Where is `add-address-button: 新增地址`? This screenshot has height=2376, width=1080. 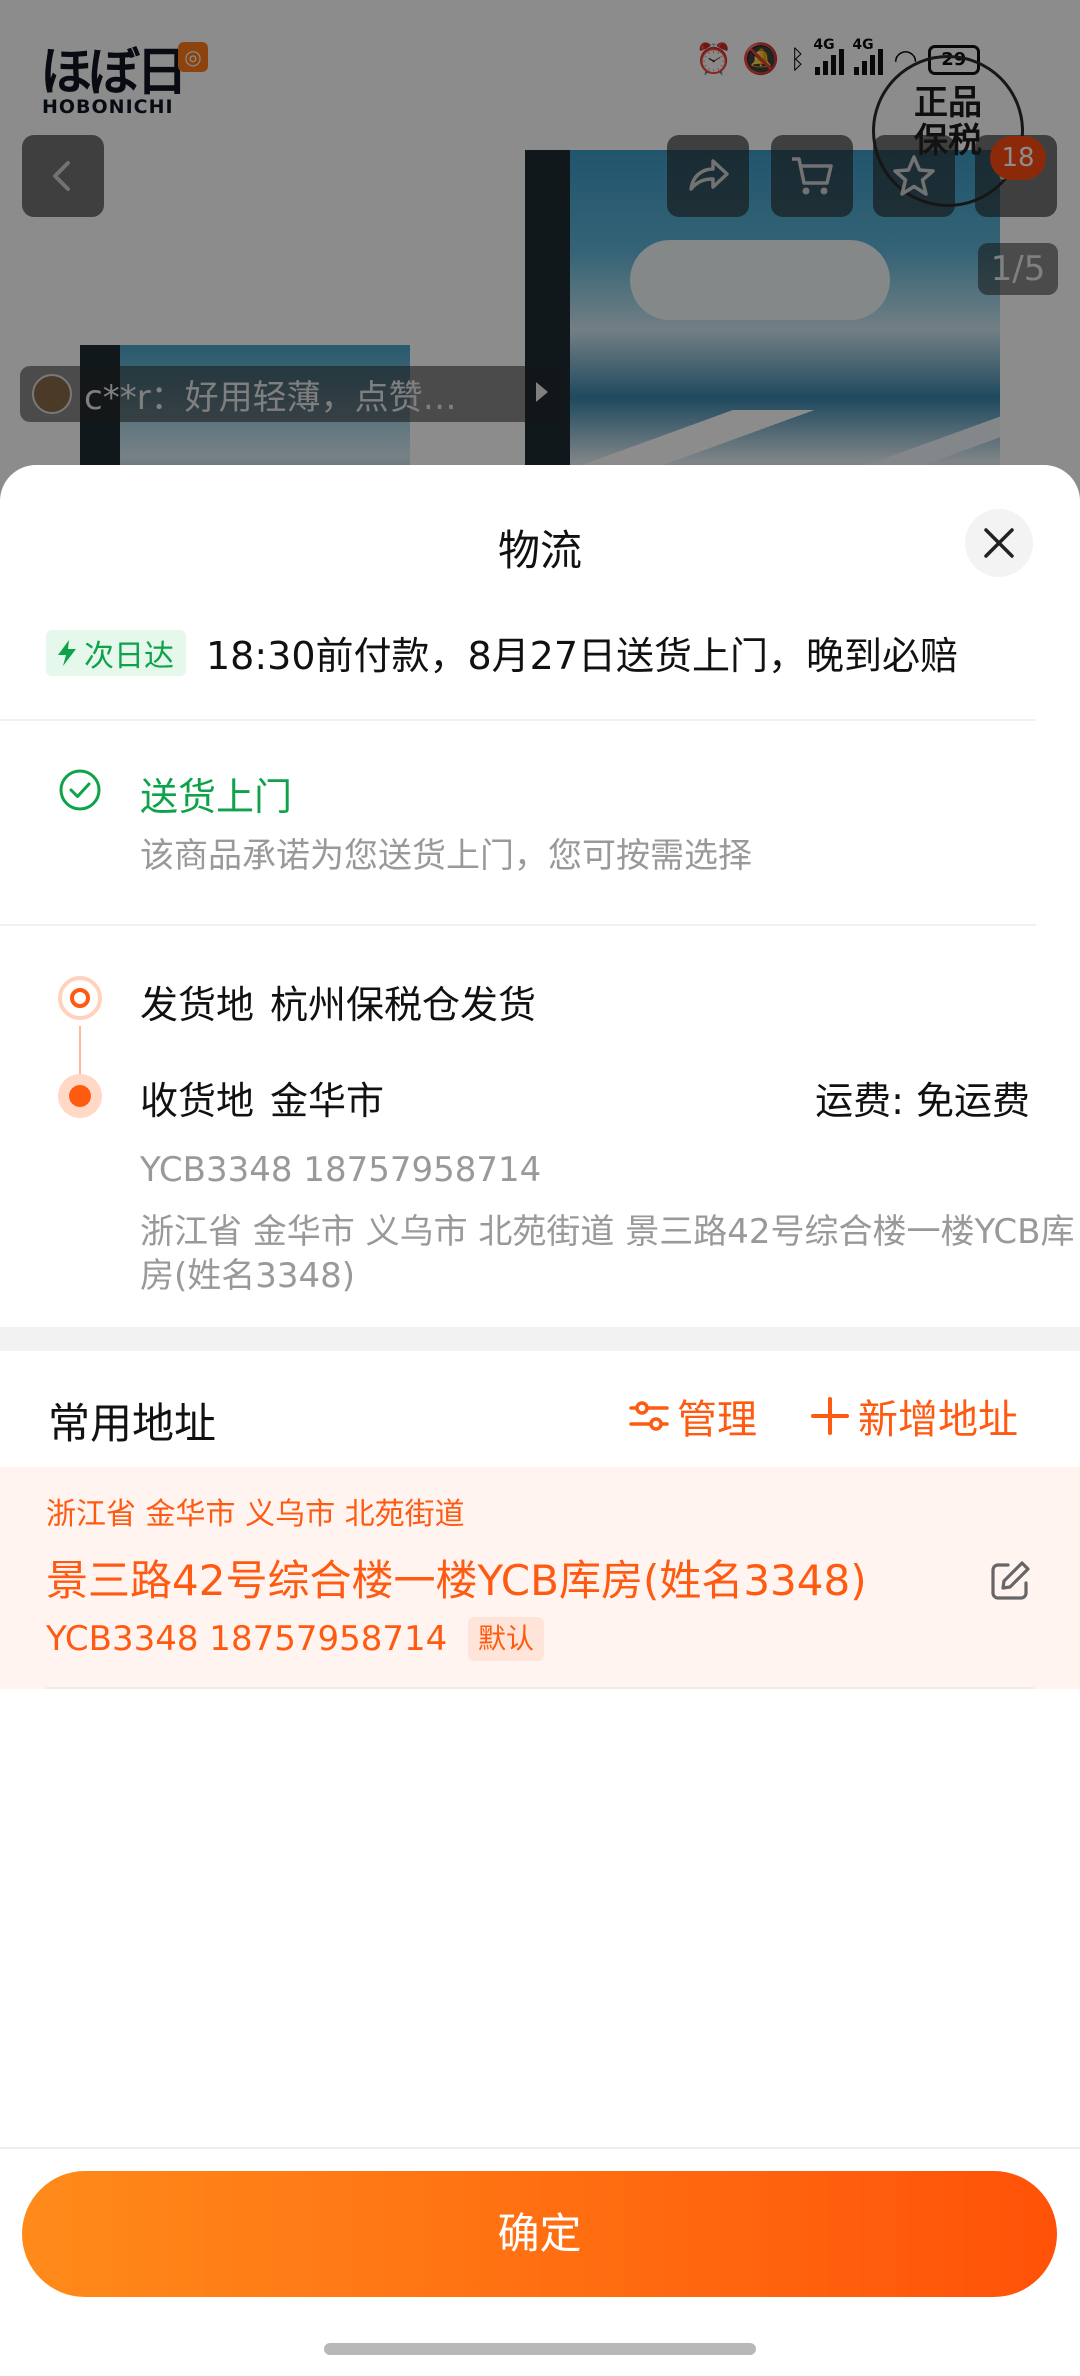 add-address-button: 新增地址 is located at coordinates (914, 1416).